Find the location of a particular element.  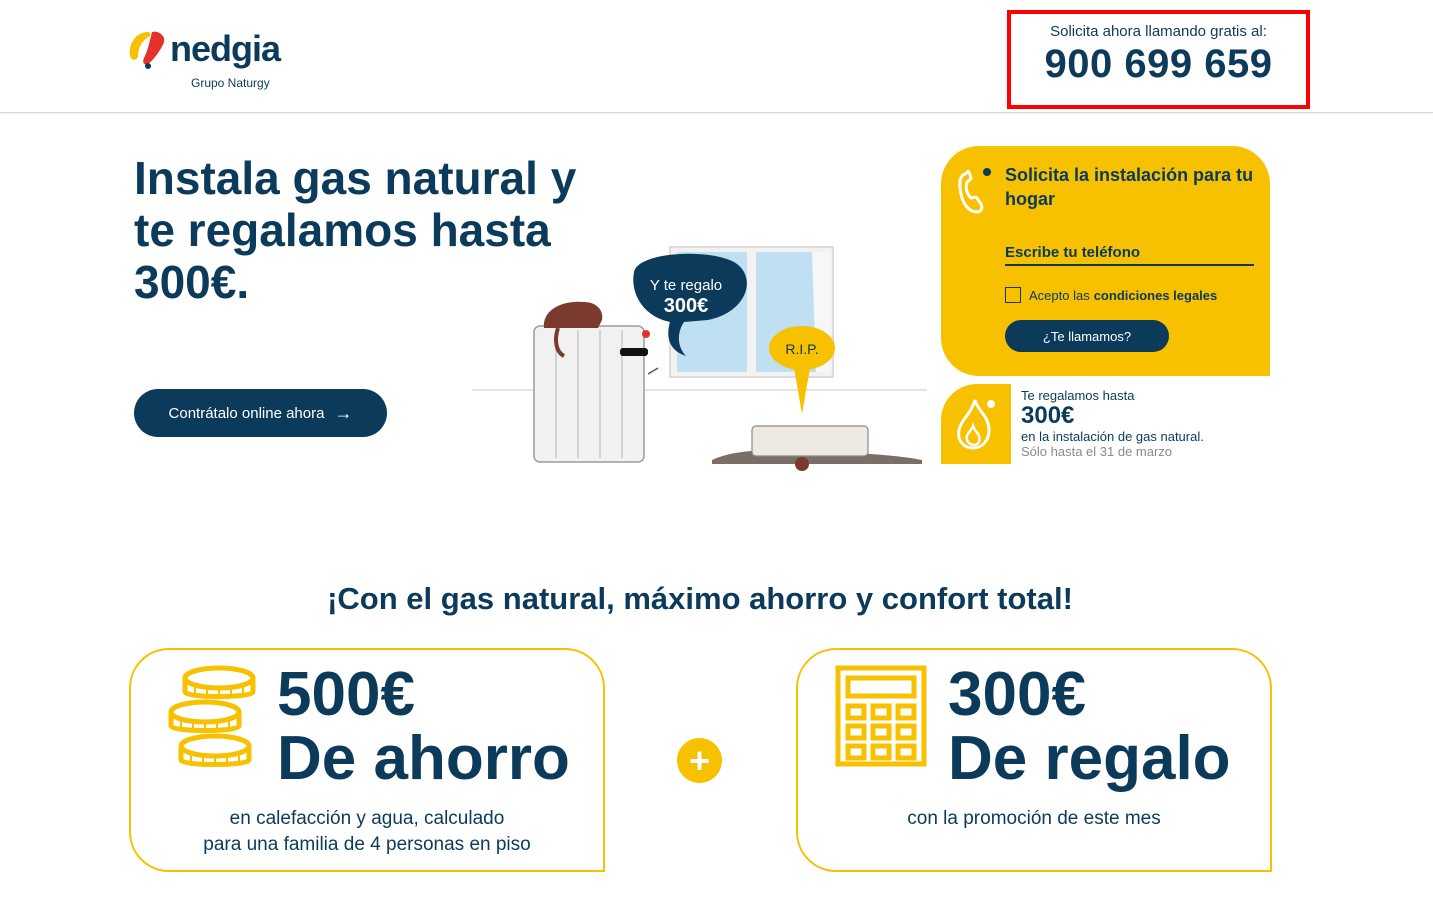

phone-field-wrapper is located at coordinates (1129, 253).